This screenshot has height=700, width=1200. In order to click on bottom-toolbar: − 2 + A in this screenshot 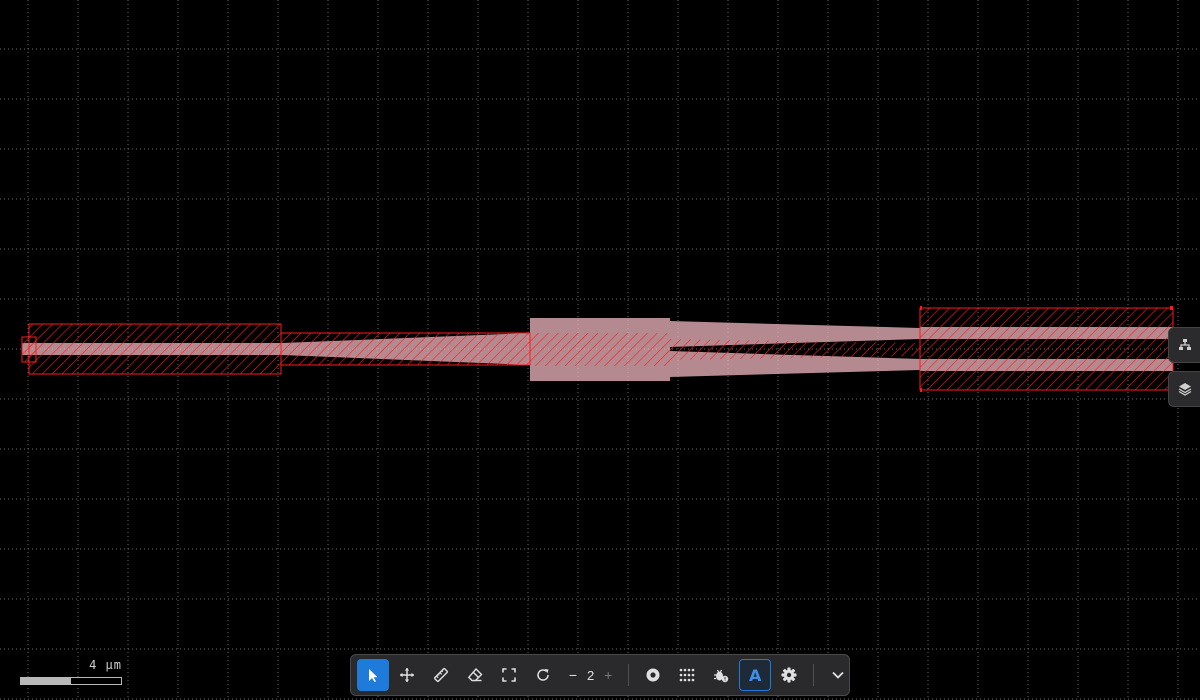, I will do `click(600, 675)`.